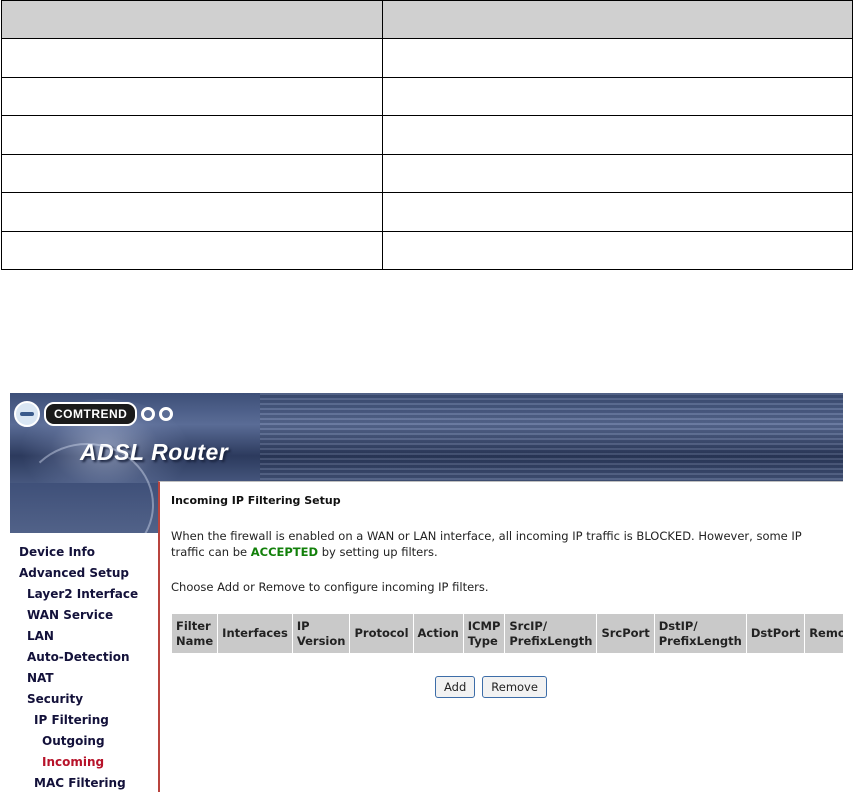  I want to click on action-buttons: Add Remove, so click(491, 687).